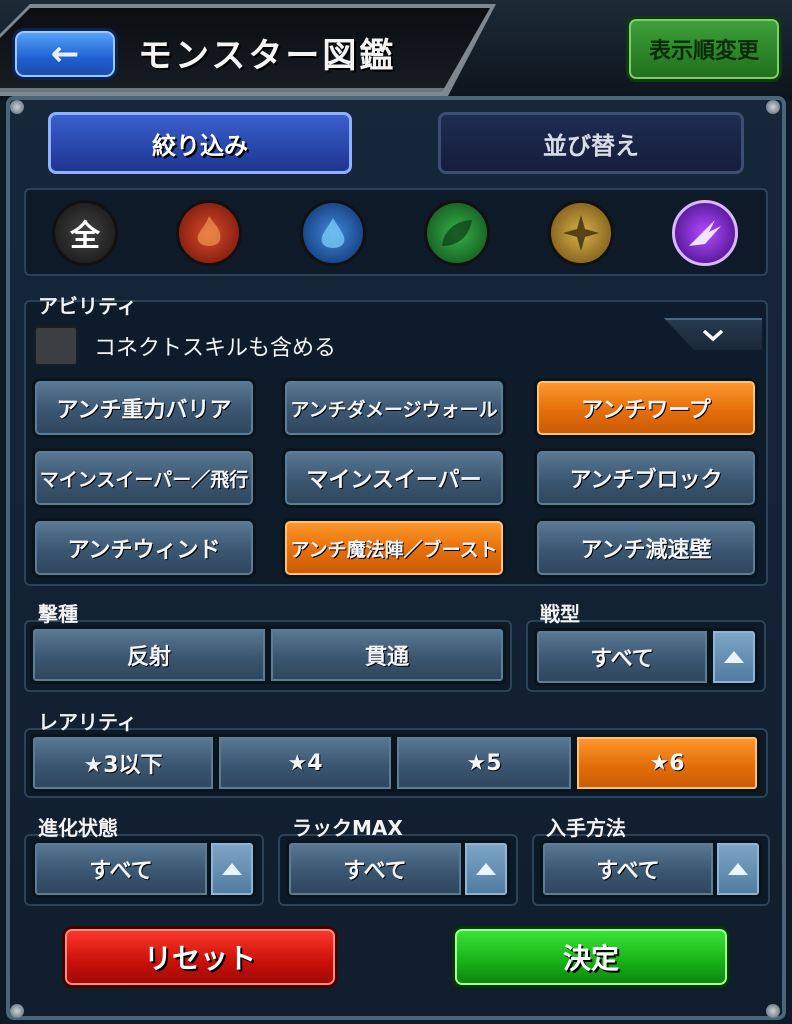  I want to click on attack-type-option: 貫通, so click(387, 655).